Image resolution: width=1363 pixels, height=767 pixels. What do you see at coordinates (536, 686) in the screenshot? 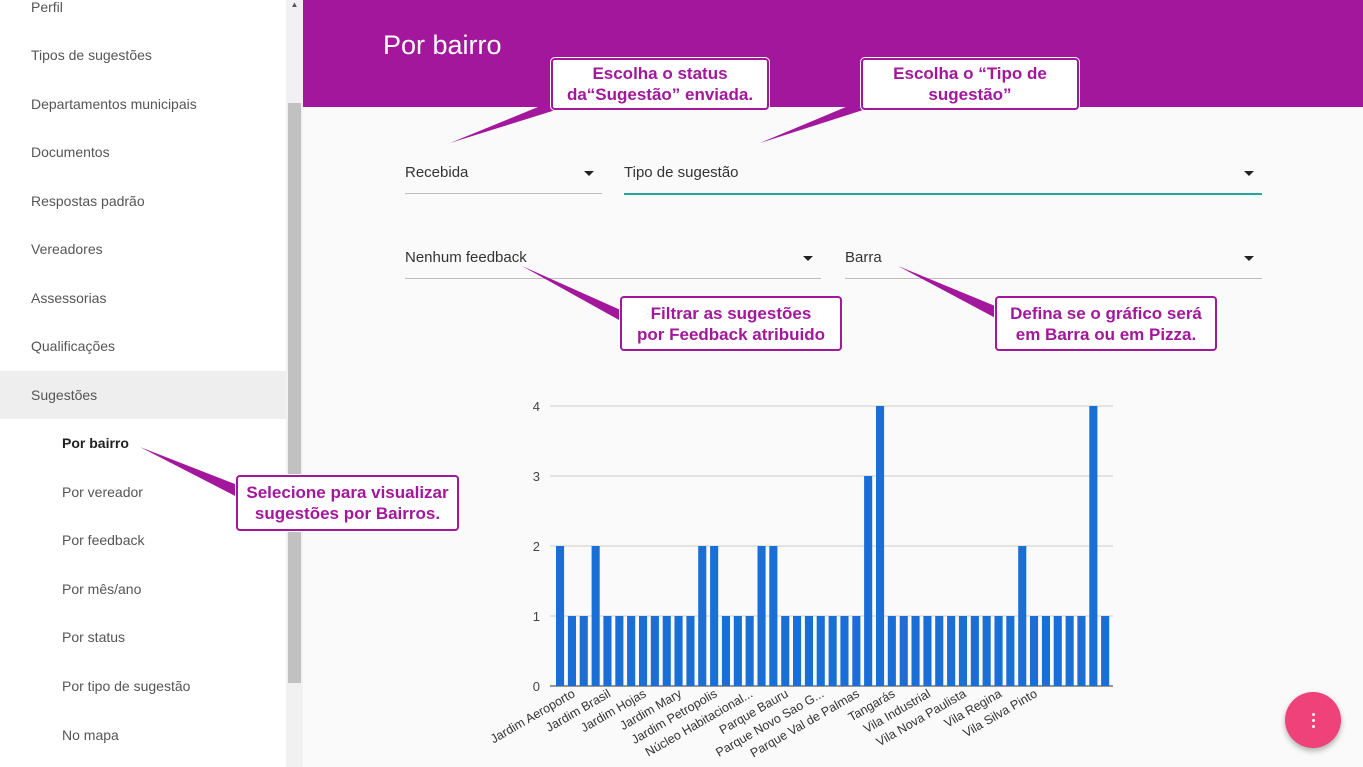
I see `y-tick-label: 0` at bounding box center [536, 686].